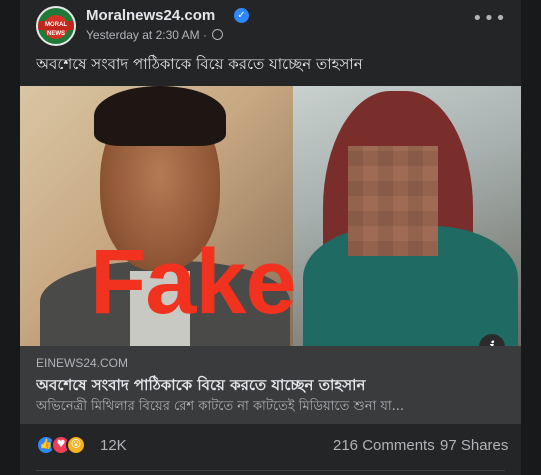 The image size is (541, 475). I want to click on fake-stamp: Fake, so click(193, 282).